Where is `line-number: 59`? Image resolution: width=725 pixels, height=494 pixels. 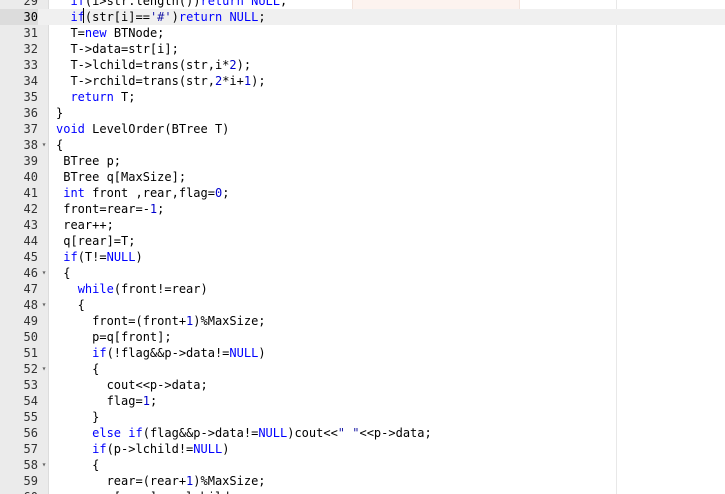 line-number: 59 is located at coordinates (30, 481).